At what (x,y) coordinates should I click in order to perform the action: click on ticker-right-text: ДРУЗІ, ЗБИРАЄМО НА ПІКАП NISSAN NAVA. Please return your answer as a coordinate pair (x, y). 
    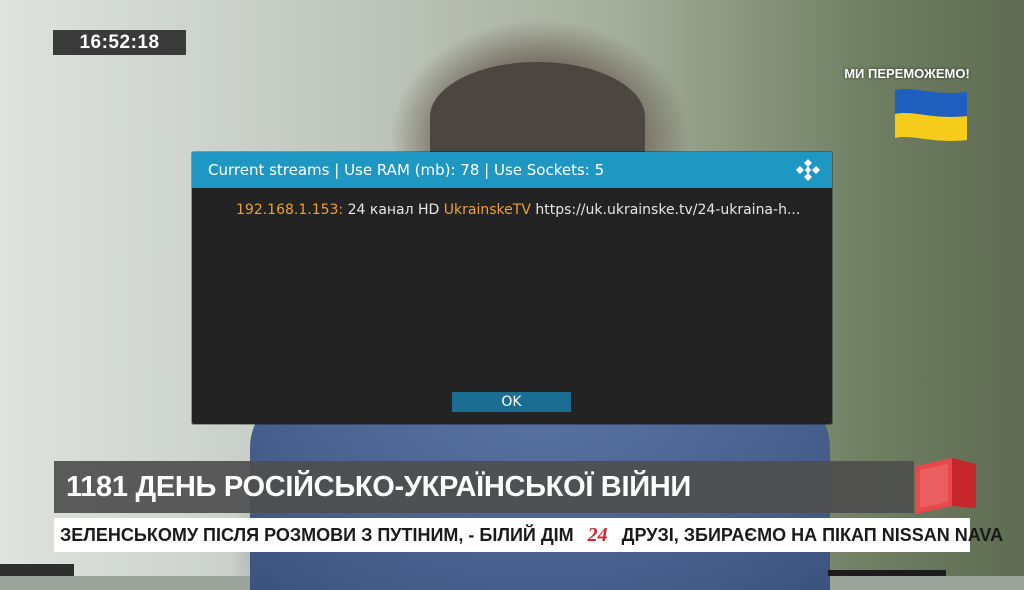
    Looking at the image, I should click on (812, 534).